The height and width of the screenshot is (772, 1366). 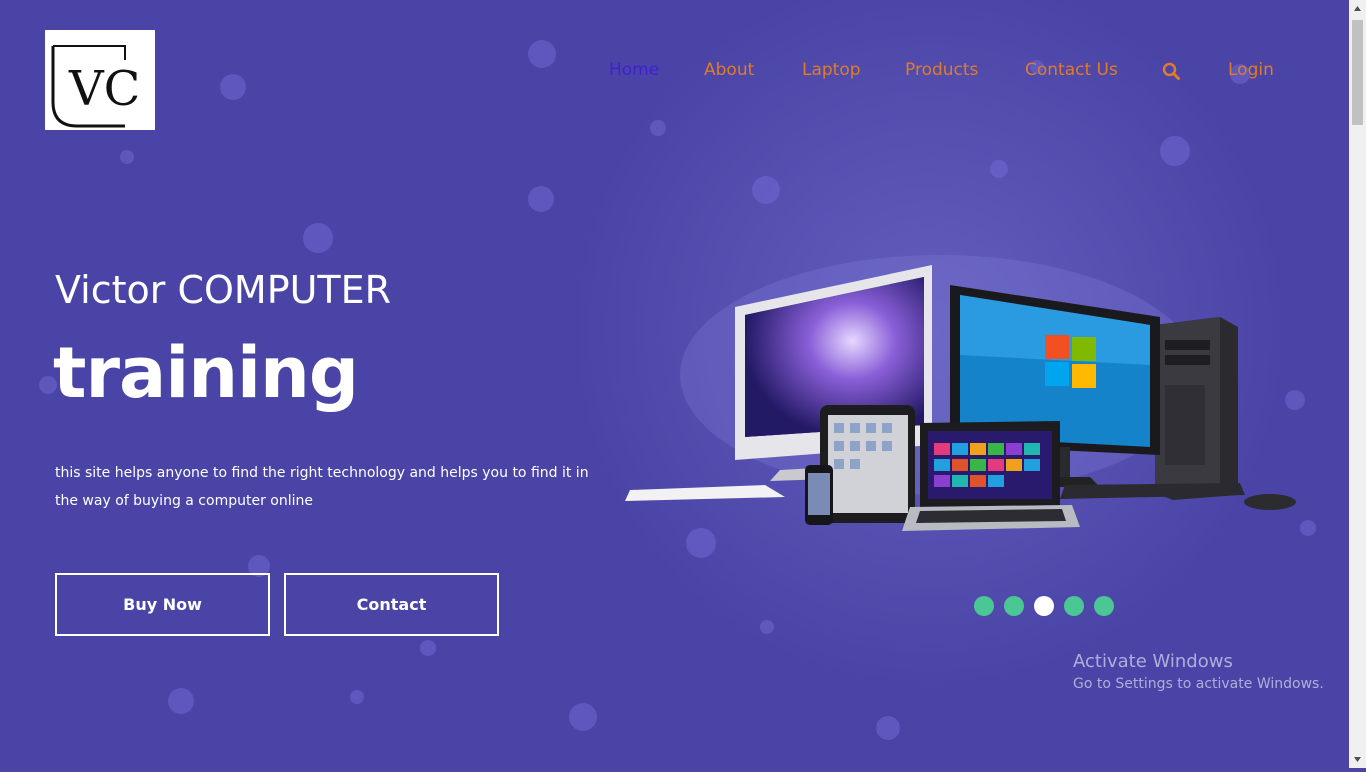 I want to click on mouse, so click(x=1270, y=502).